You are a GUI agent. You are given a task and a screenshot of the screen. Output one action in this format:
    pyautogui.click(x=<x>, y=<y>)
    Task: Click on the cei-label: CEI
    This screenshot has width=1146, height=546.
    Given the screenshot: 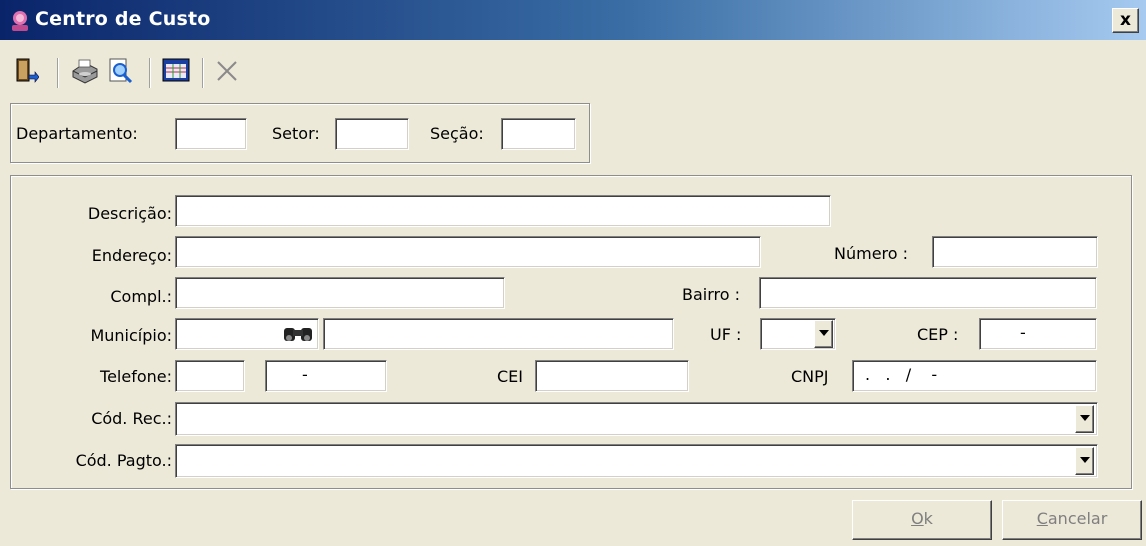 What is the action you would take?
    pyautogui.click(x=510, y=376)
    